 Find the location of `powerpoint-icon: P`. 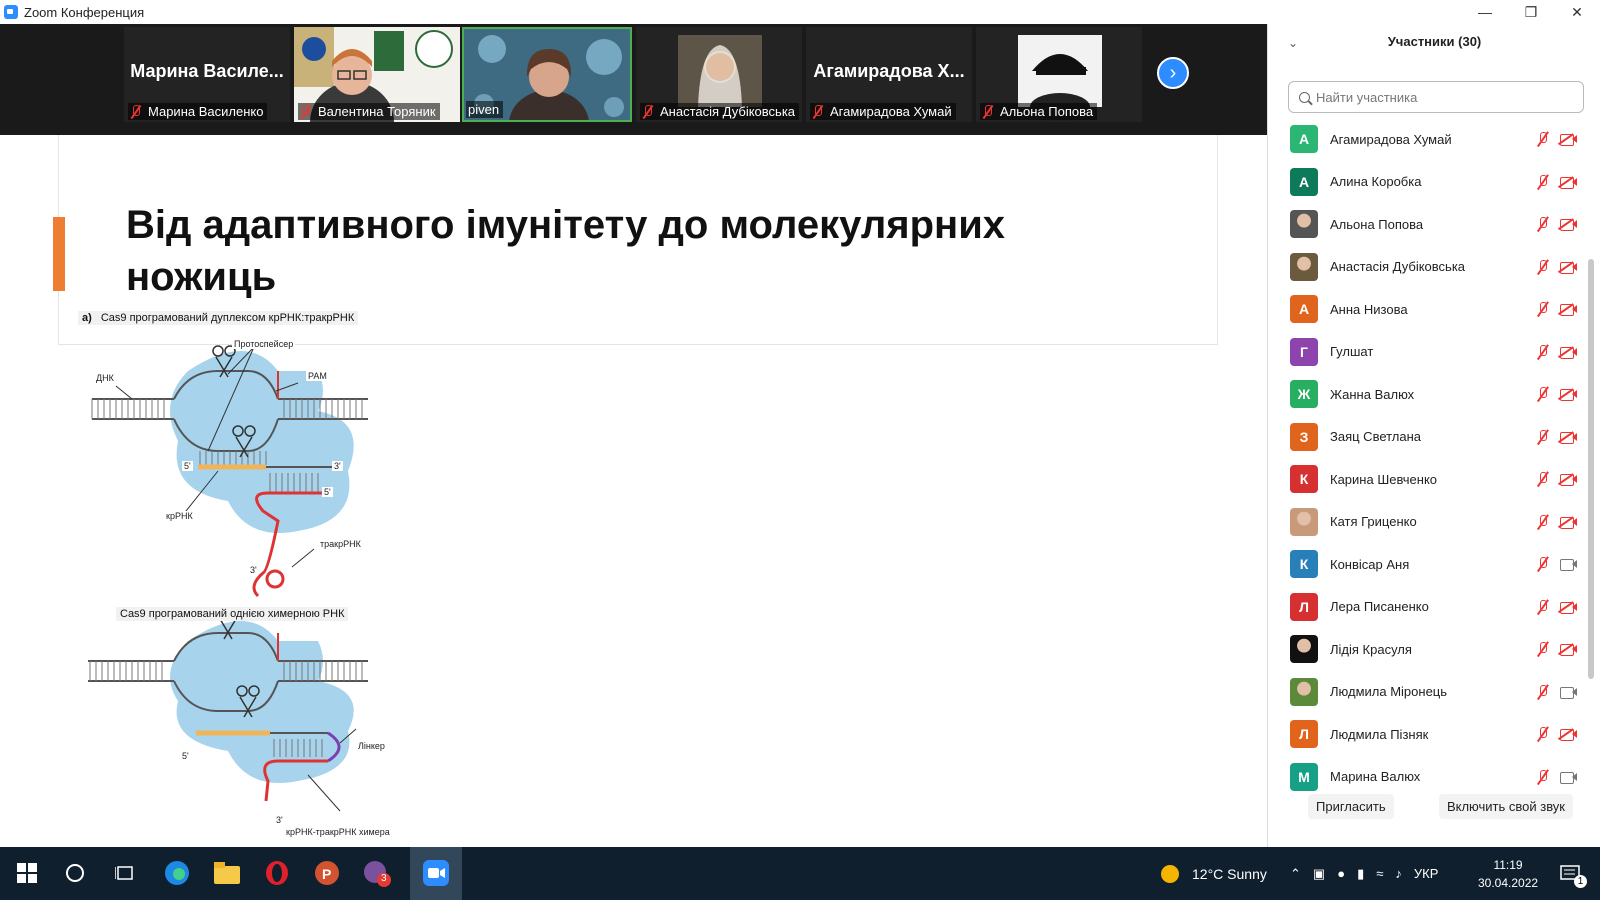

powerpoint-icon: P is located at coordinates (327, 873).